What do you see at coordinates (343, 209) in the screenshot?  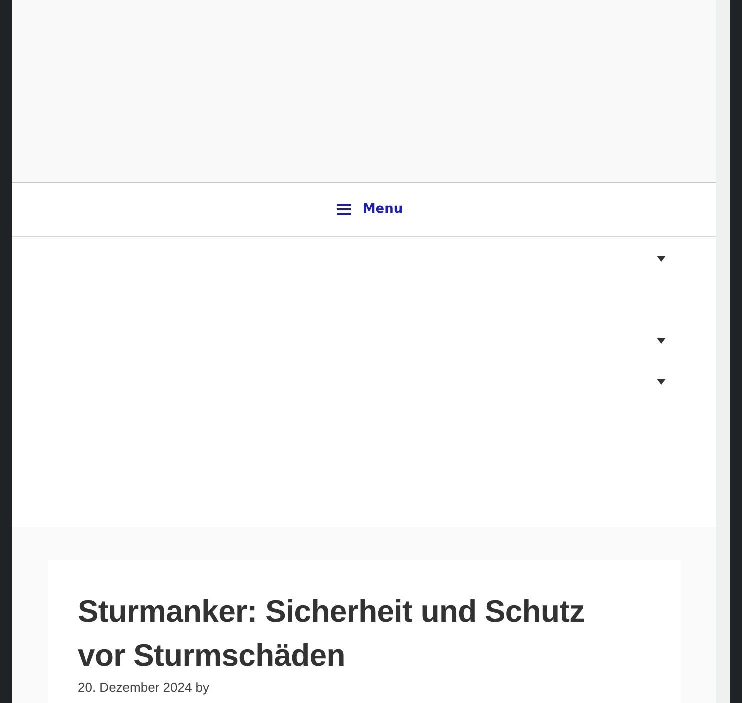 I see `menu-icon` at bounding box center [343, 209].